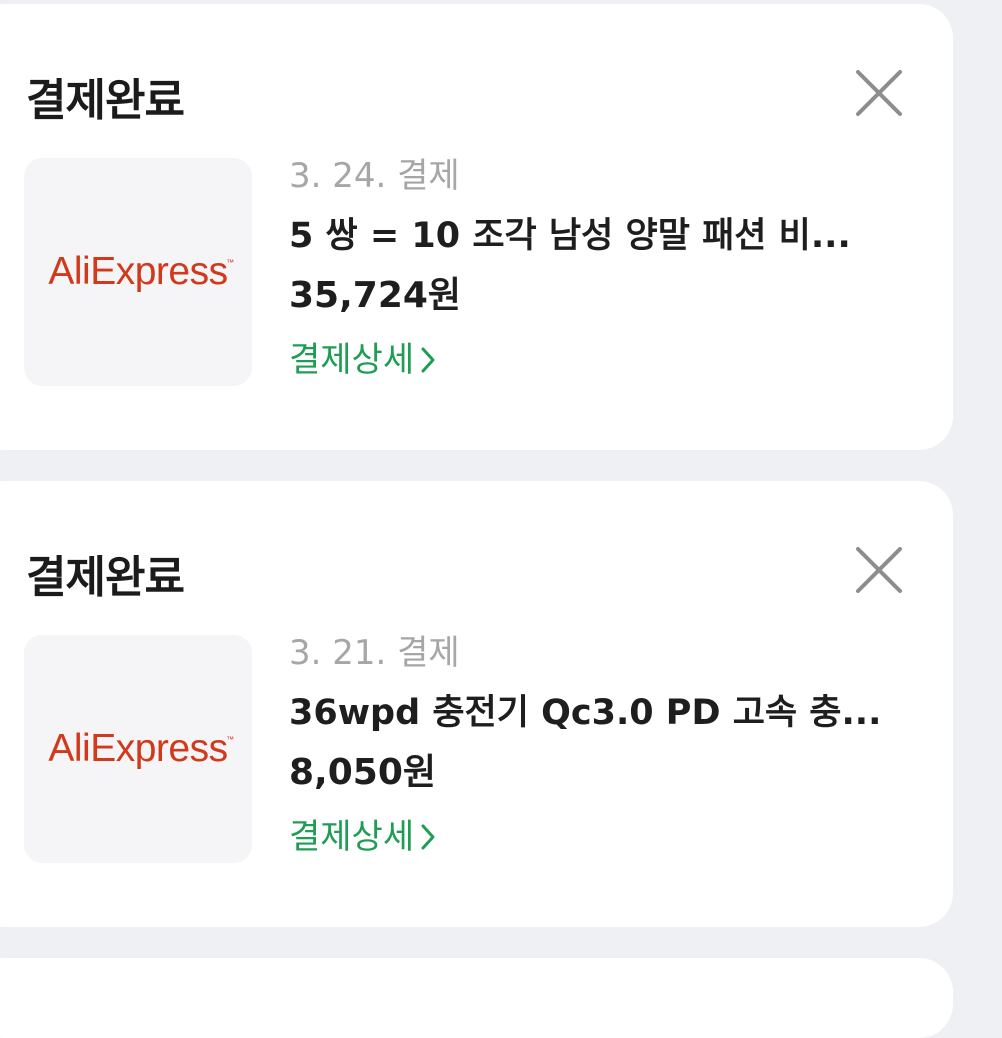 This screenshot has height=1038, width=1002. What do you see at coordinates (476, 998) in the screenshot?
I see `payment-card-partial` at bounding box center [476, 998].